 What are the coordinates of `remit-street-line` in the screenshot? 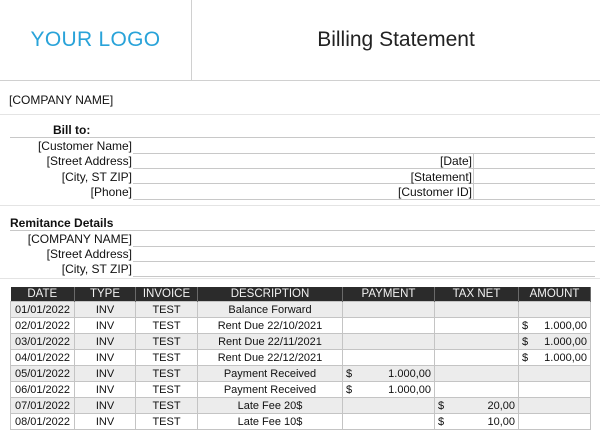 It's located at (364, 261).